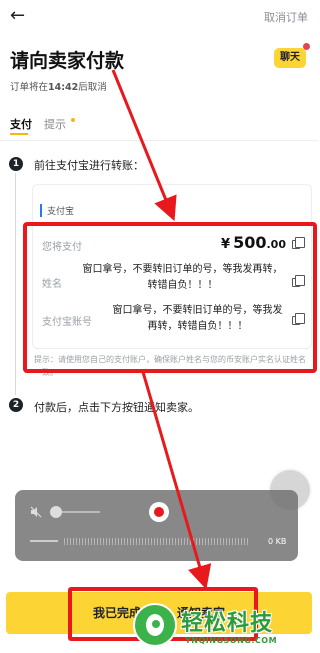 The height and width of the screenshot is (653, 320). What do you see at coordinates (231, 640) in the screenshot?
I see `watermark-url: YNQINGSONG.COM` at bounding box center [231, 640].